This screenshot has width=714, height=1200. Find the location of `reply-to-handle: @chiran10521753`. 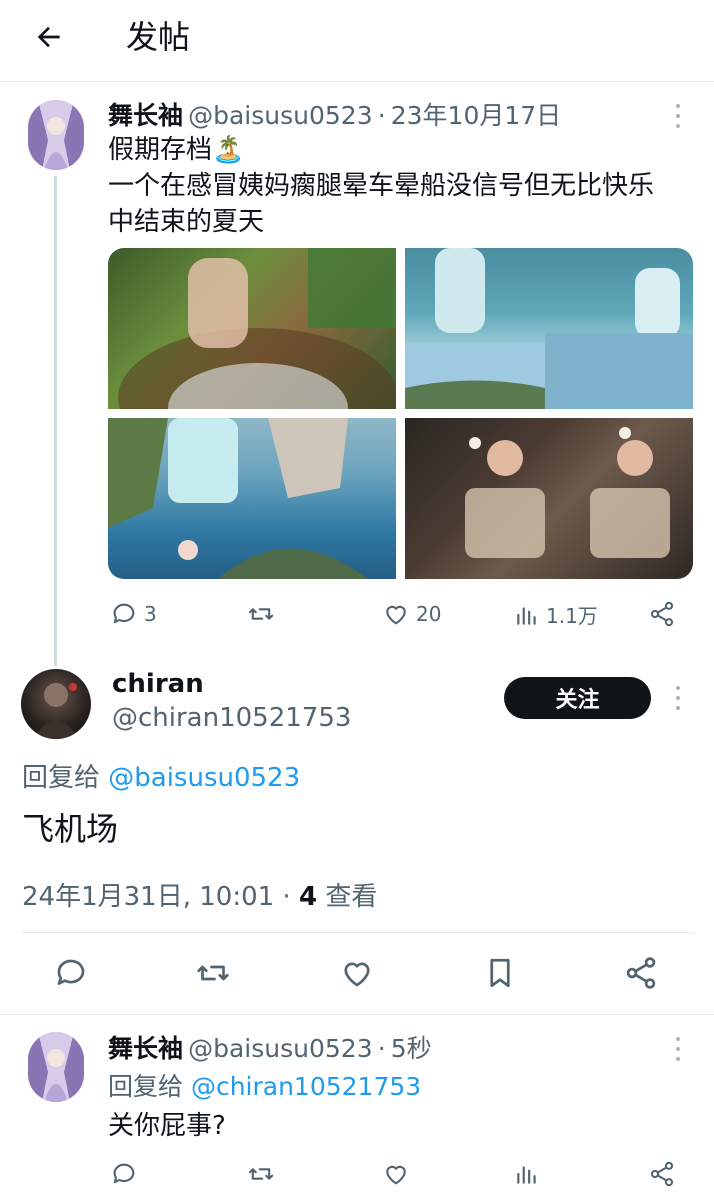

reply-to-handle: @chiran10521753 is located at coordinates (306, 1086).